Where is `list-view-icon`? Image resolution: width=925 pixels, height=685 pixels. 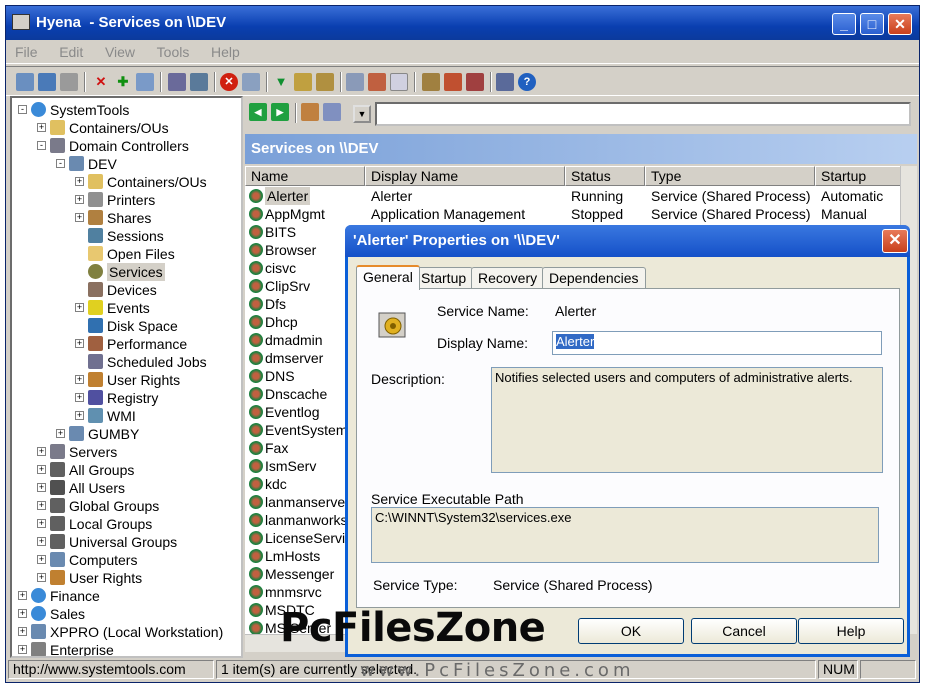
list-view-icon is located at coordinates (177, 82).